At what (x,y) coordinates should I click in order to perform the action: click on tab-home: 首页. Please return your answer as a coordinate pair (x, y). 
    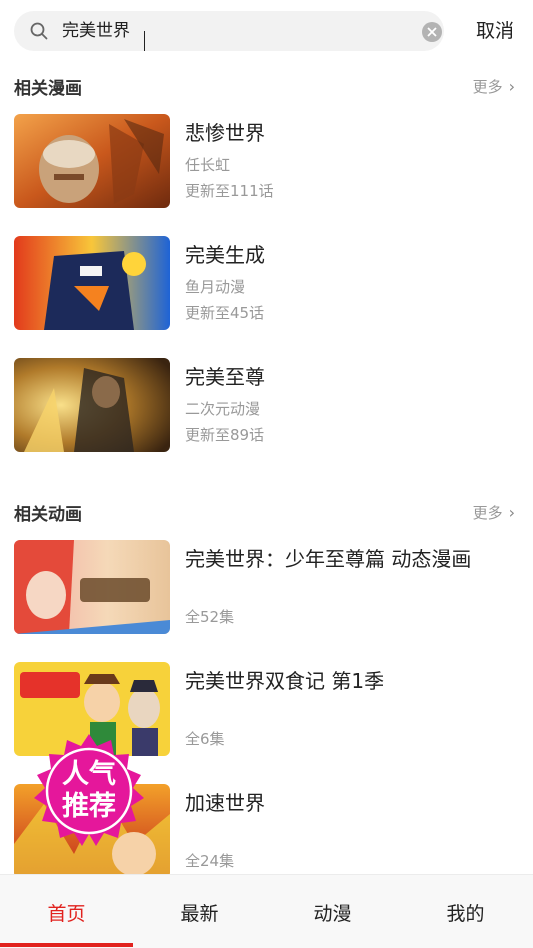
    Looking at the image, I should click on (66, 912).